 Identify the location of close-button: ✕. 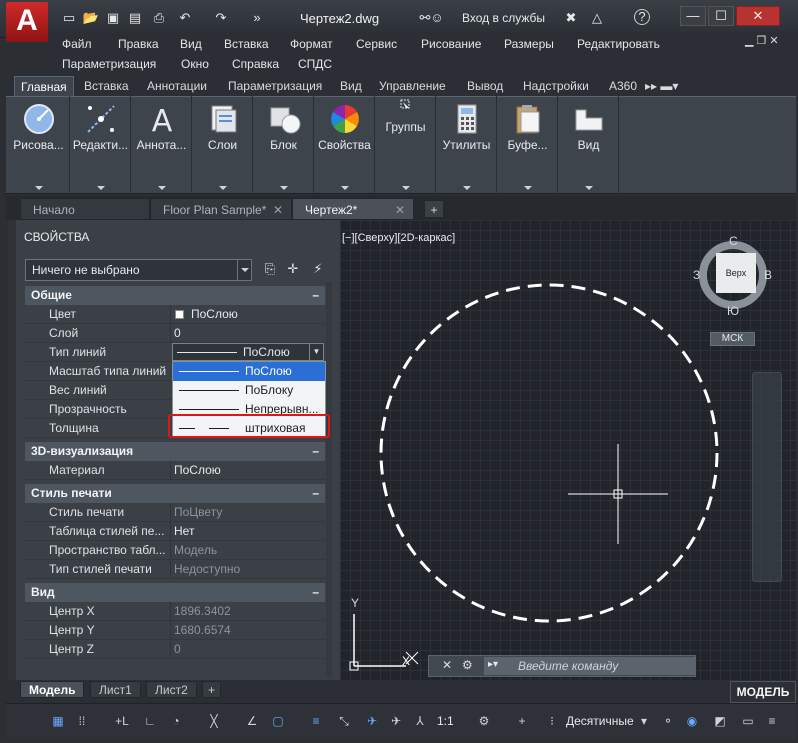
(758, 16).